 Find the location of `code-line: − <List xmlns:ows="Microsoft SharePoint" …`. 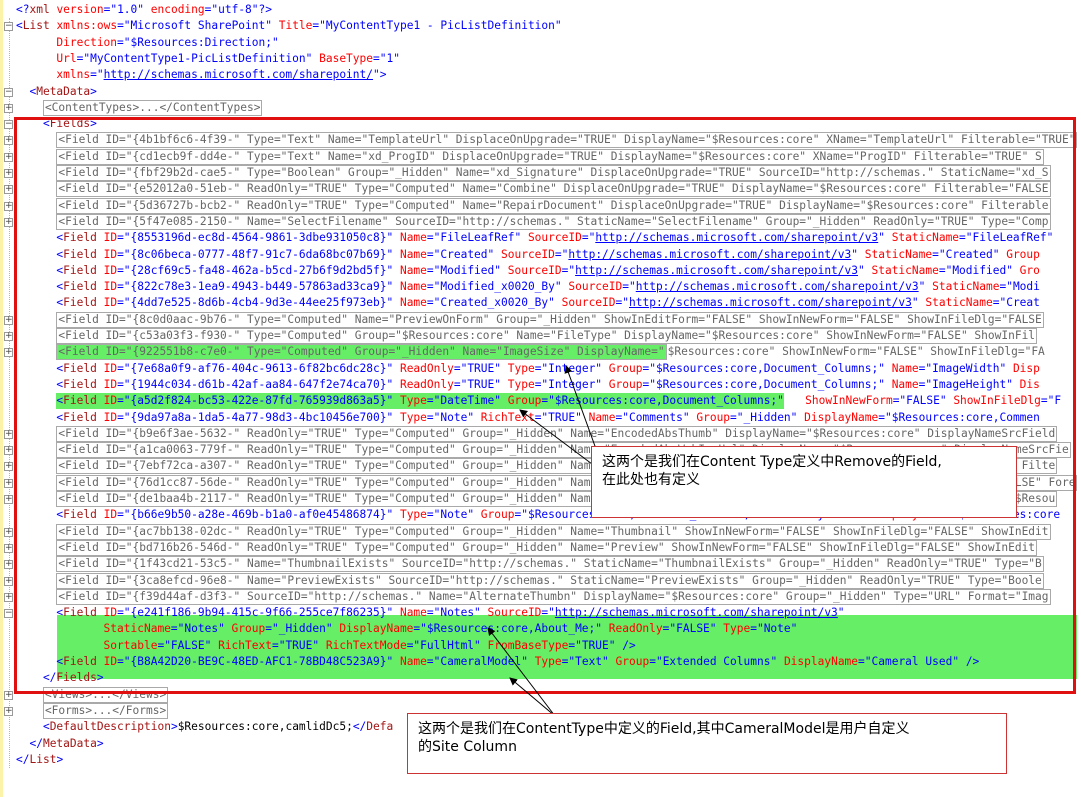

code-line: − <List xmlns:ows="Microsoft SharePoint" … is located at coordinates (540, 26).